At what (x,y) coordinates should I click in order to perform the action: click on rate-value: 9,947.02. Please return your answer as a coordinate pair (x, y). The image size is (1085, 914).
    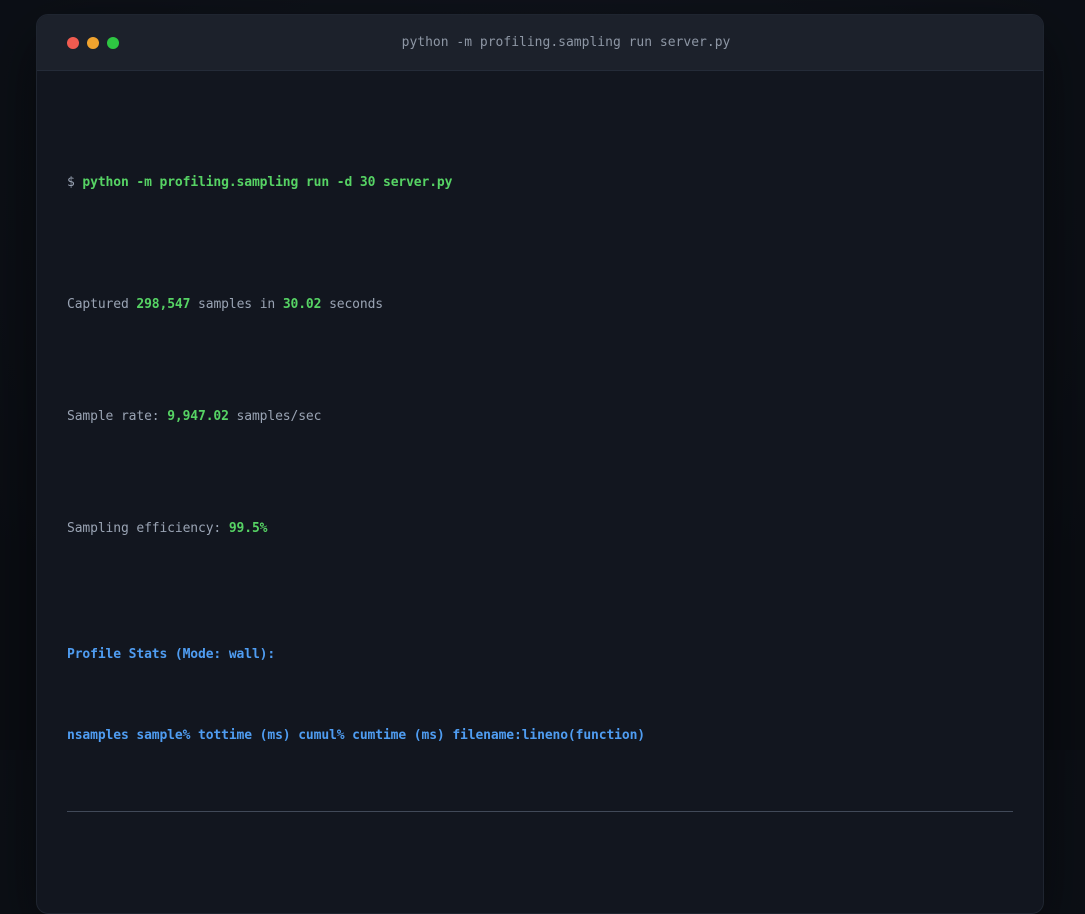
    Looking at the image, I should click on (198, 416).